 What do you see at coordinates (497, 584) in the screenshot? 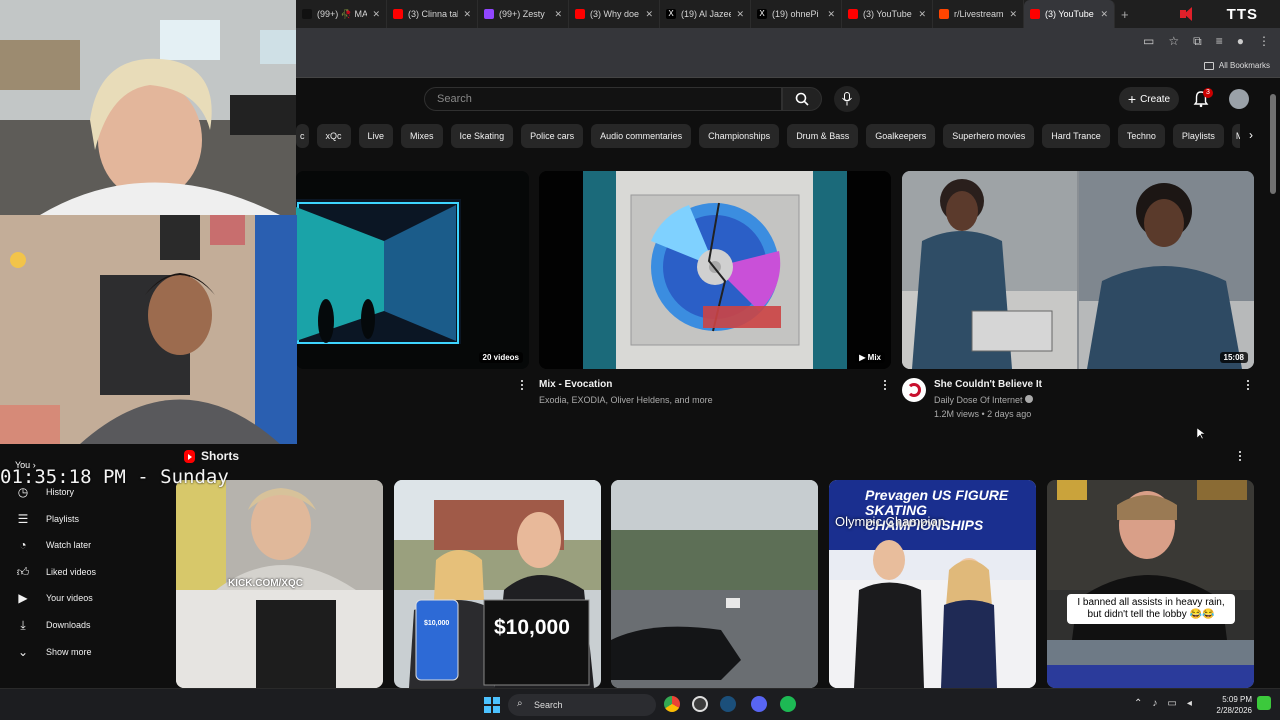
I see `short-thumbnail: $10,000 $10,000` at bounding box center [497, 584].